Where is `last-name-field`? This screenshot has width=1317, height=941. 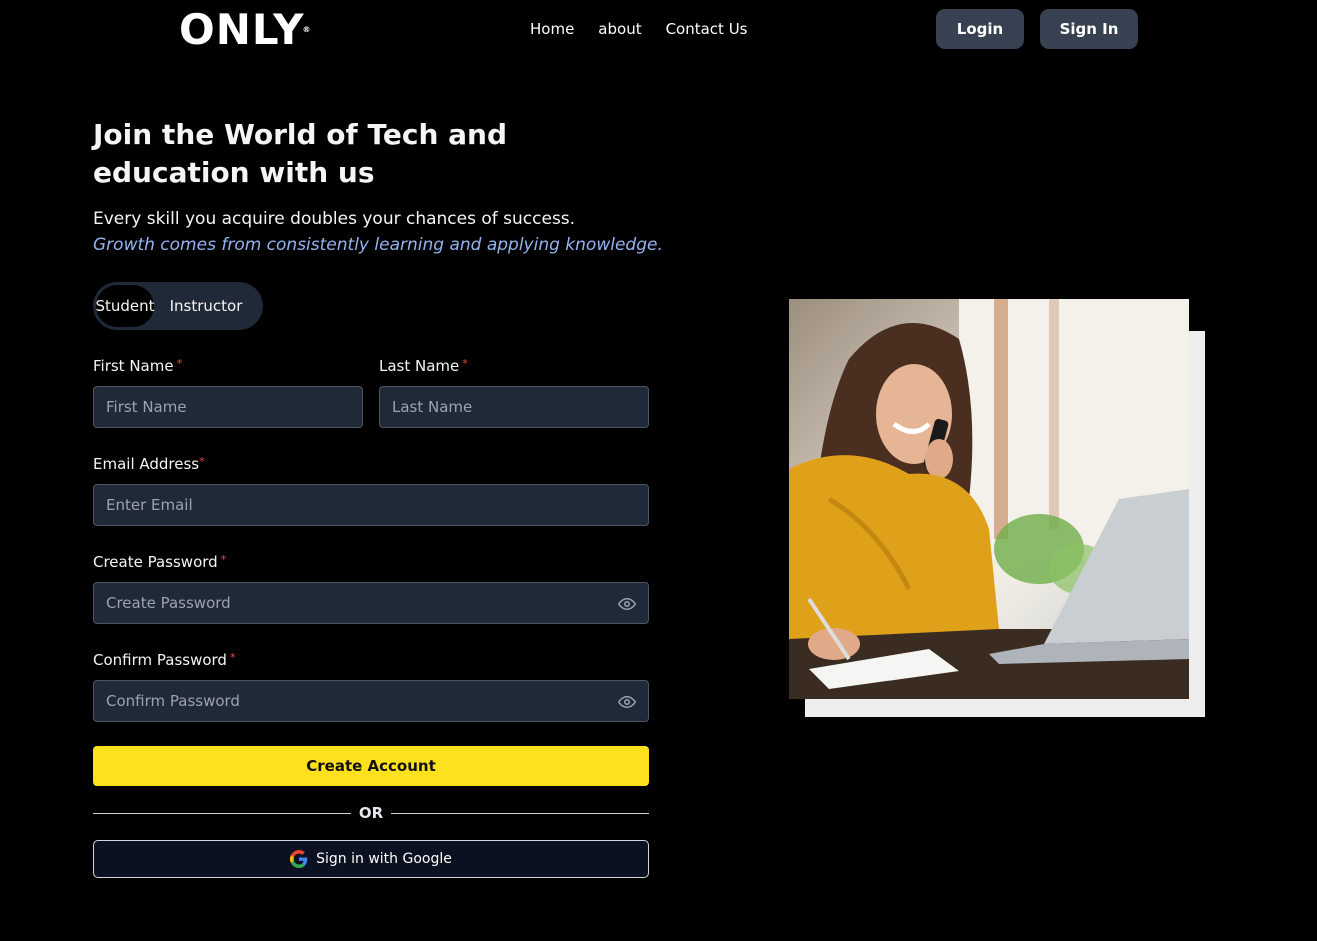 last-name-field is located at coordinates (514, 407).